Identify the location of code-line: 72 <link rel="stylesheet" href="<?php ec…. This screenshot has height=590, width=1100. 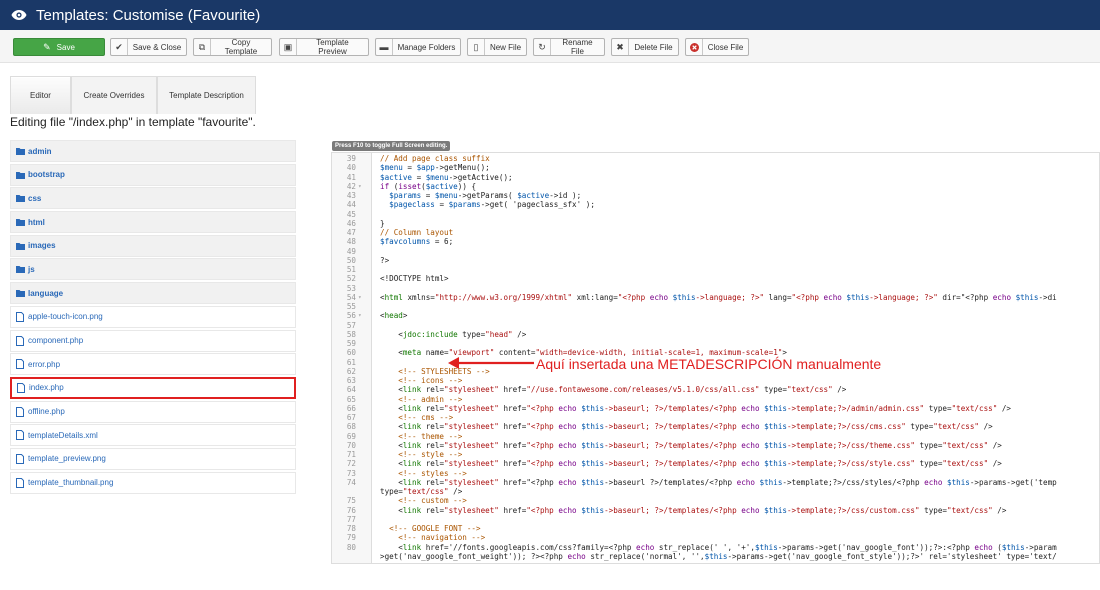
(715, 464).